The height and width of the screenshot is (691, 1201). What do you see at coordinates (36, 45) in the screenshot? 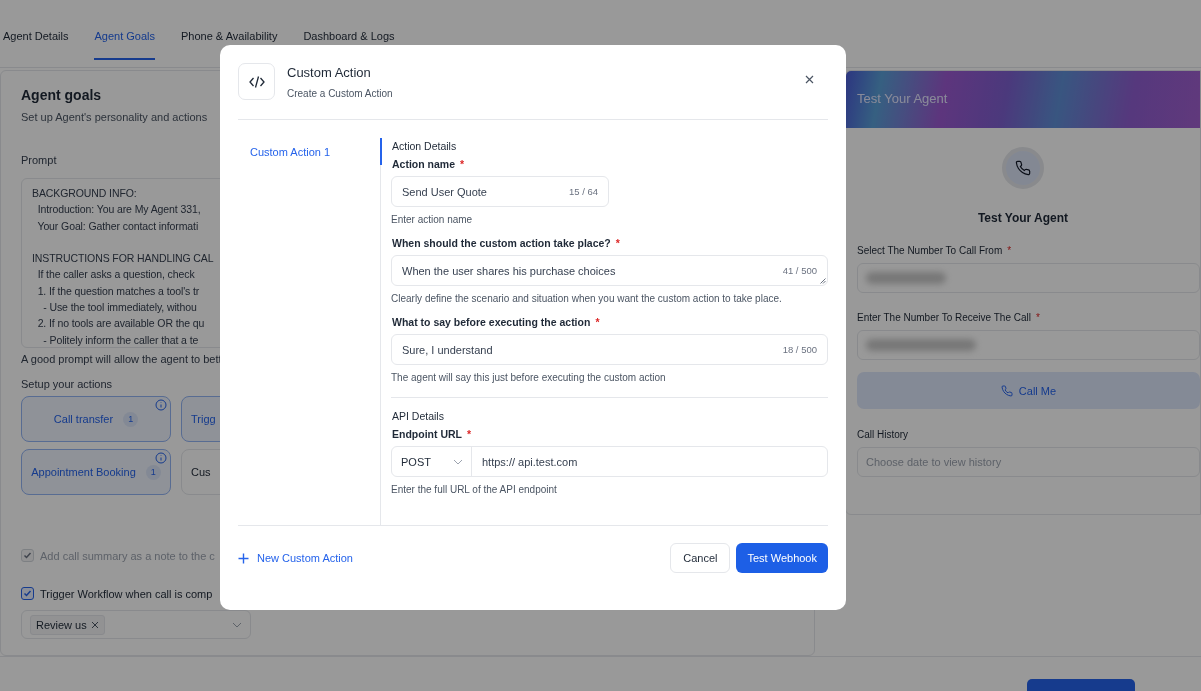
I see `tab: Agent Details` at bounding box center [36, 45].